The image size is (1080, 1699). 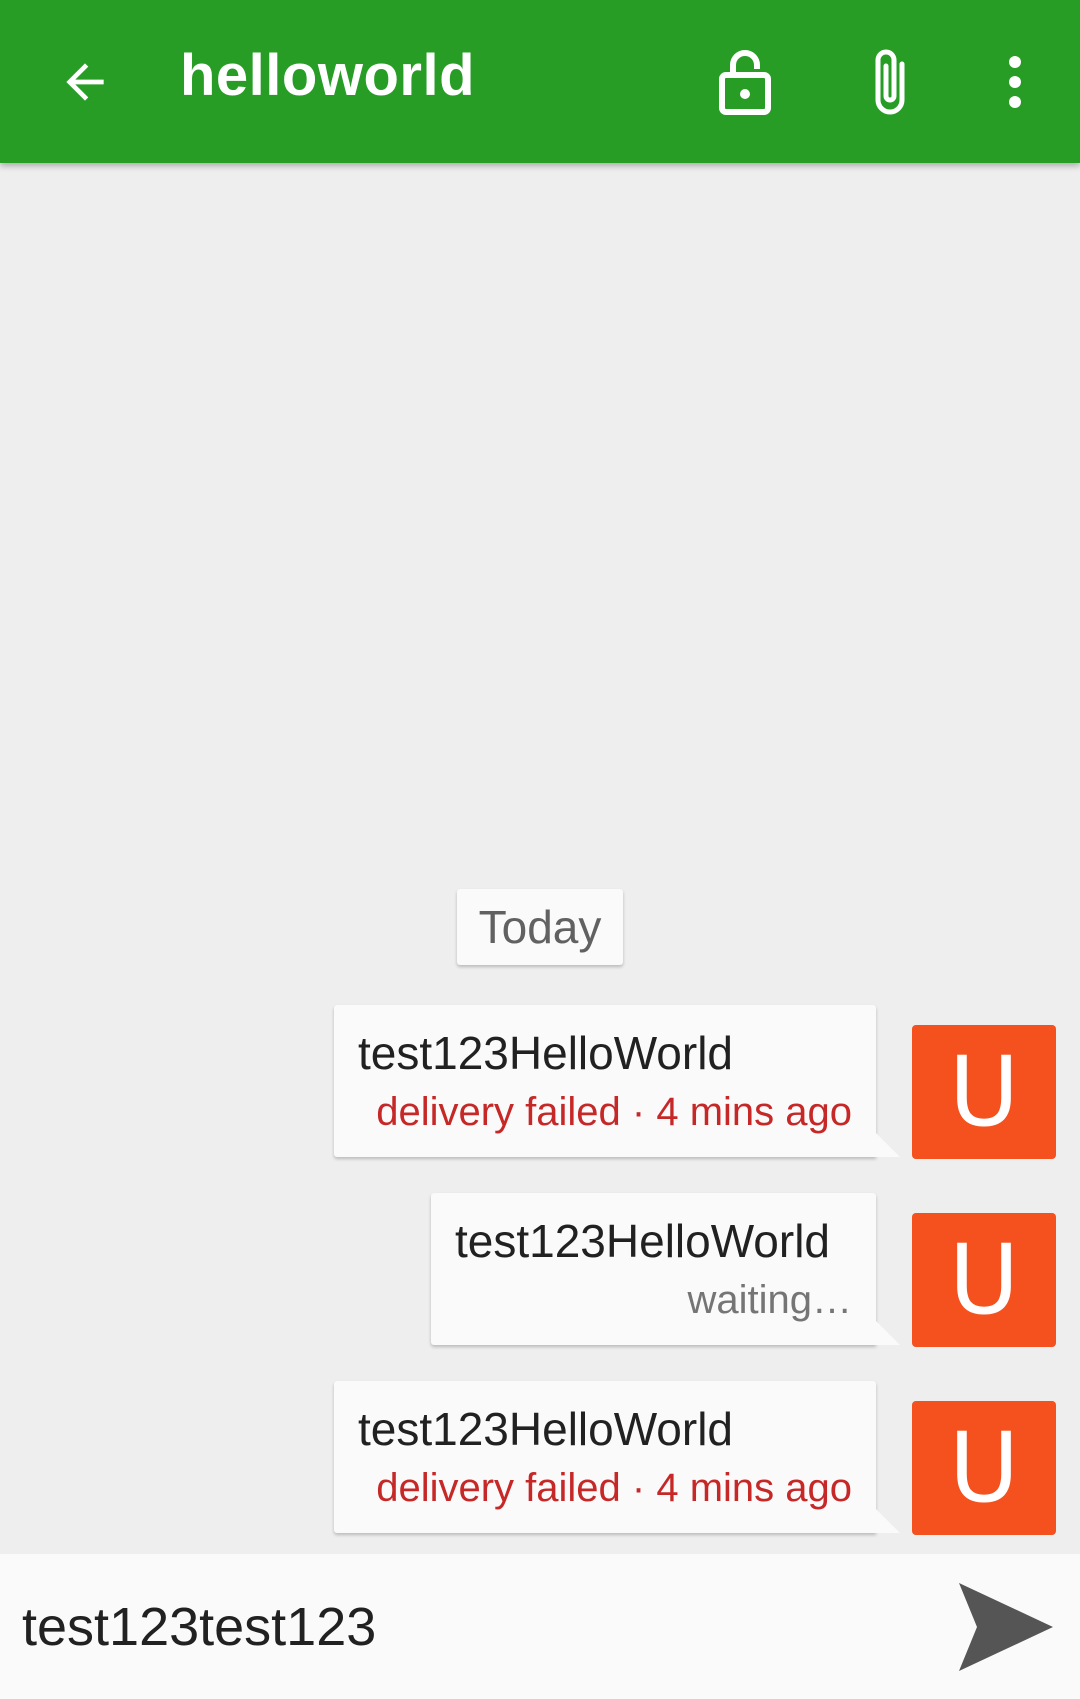 What do you see at coordinates (472, 1627) in the screenshot?
I see `message-input` at bounding box center [472, 1627].